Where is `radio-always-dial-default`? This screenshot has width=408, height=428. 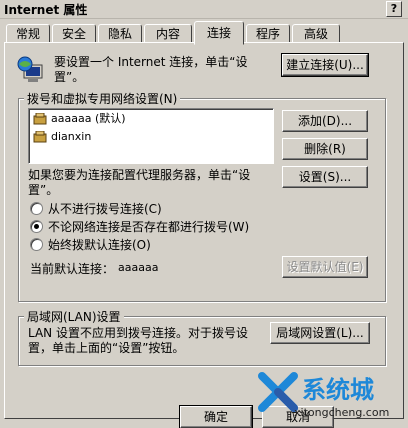 radio-always-dial-default is located at coordinates (36, 244).